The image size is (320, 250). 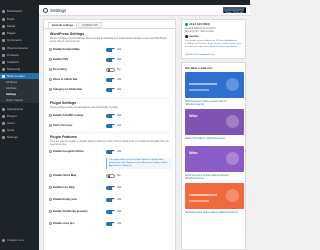 I want to click on sidebar-item-products: Products, so click(x=19, y=55).